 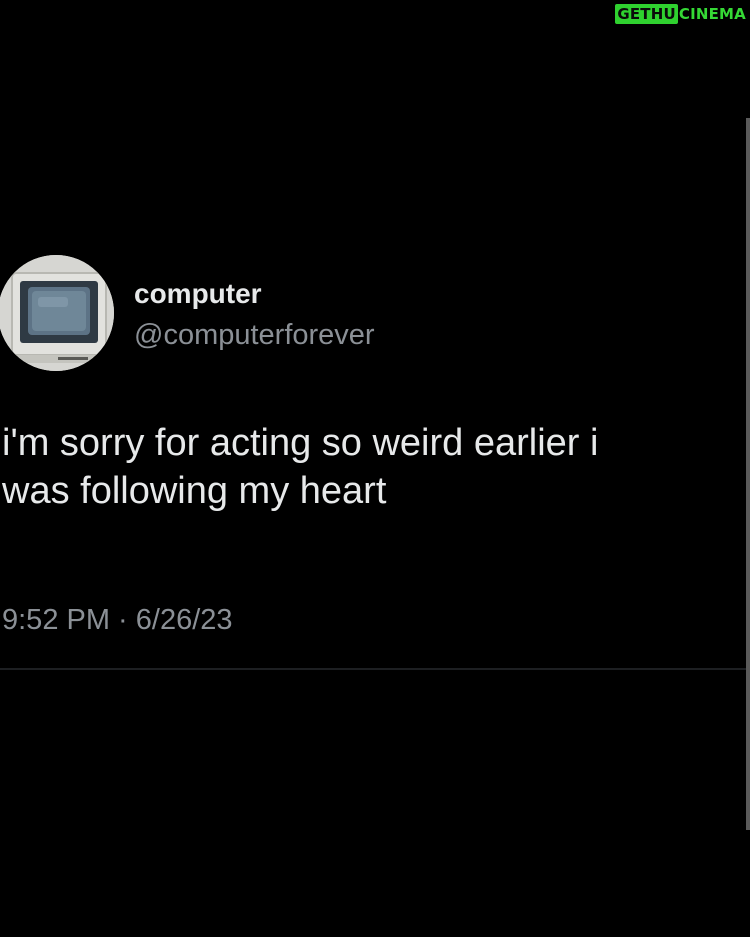 What do you see at coordinates (254, 335) in the screenshot?
I see `user-handle: @computerforever` at bounding box center [254, 335].